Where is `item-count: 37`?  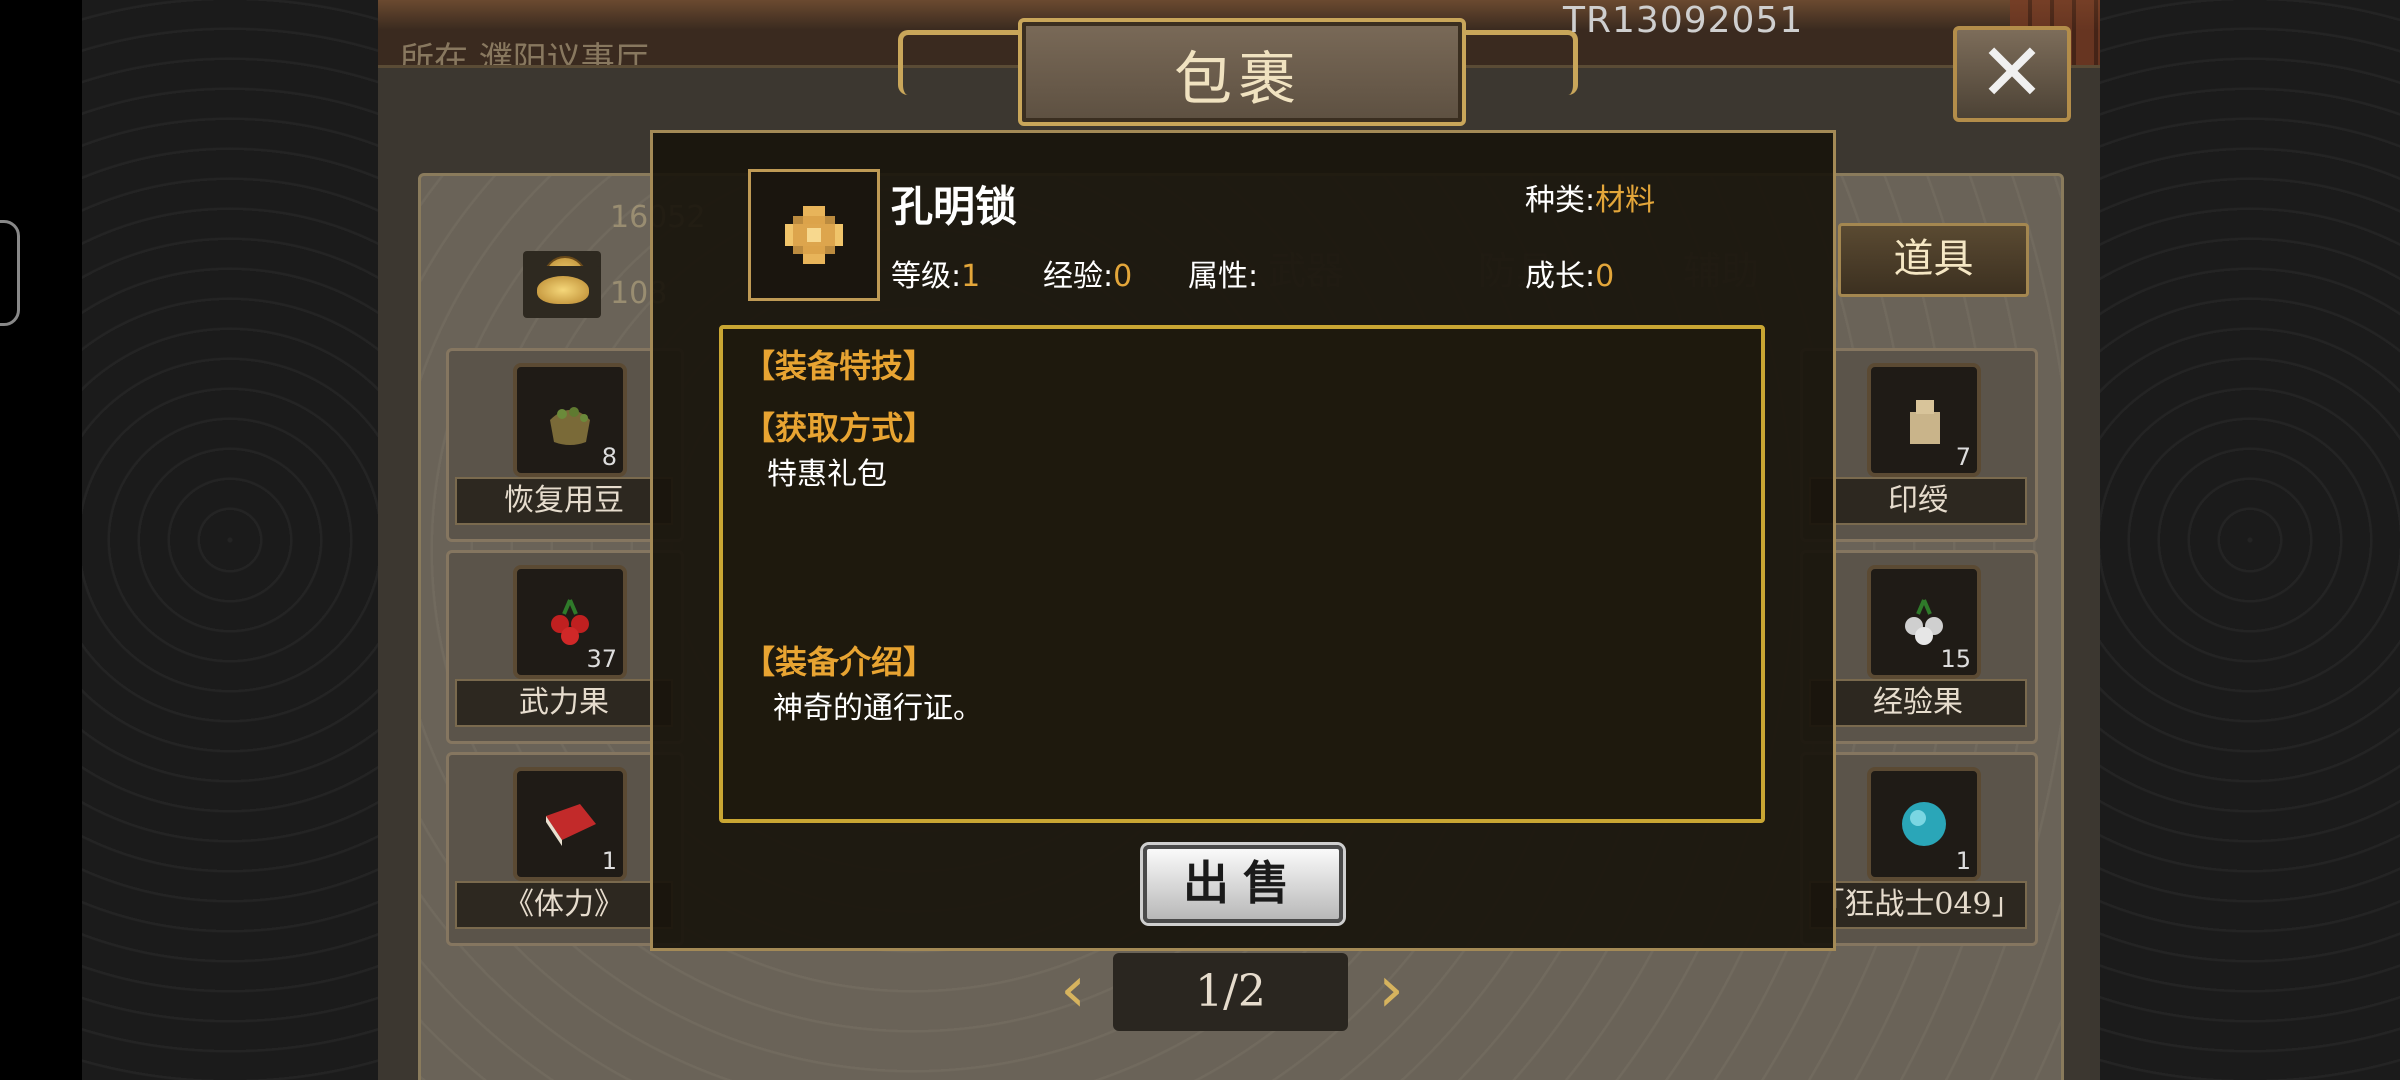 item-count: 37 is located at coordinates (601, 659).